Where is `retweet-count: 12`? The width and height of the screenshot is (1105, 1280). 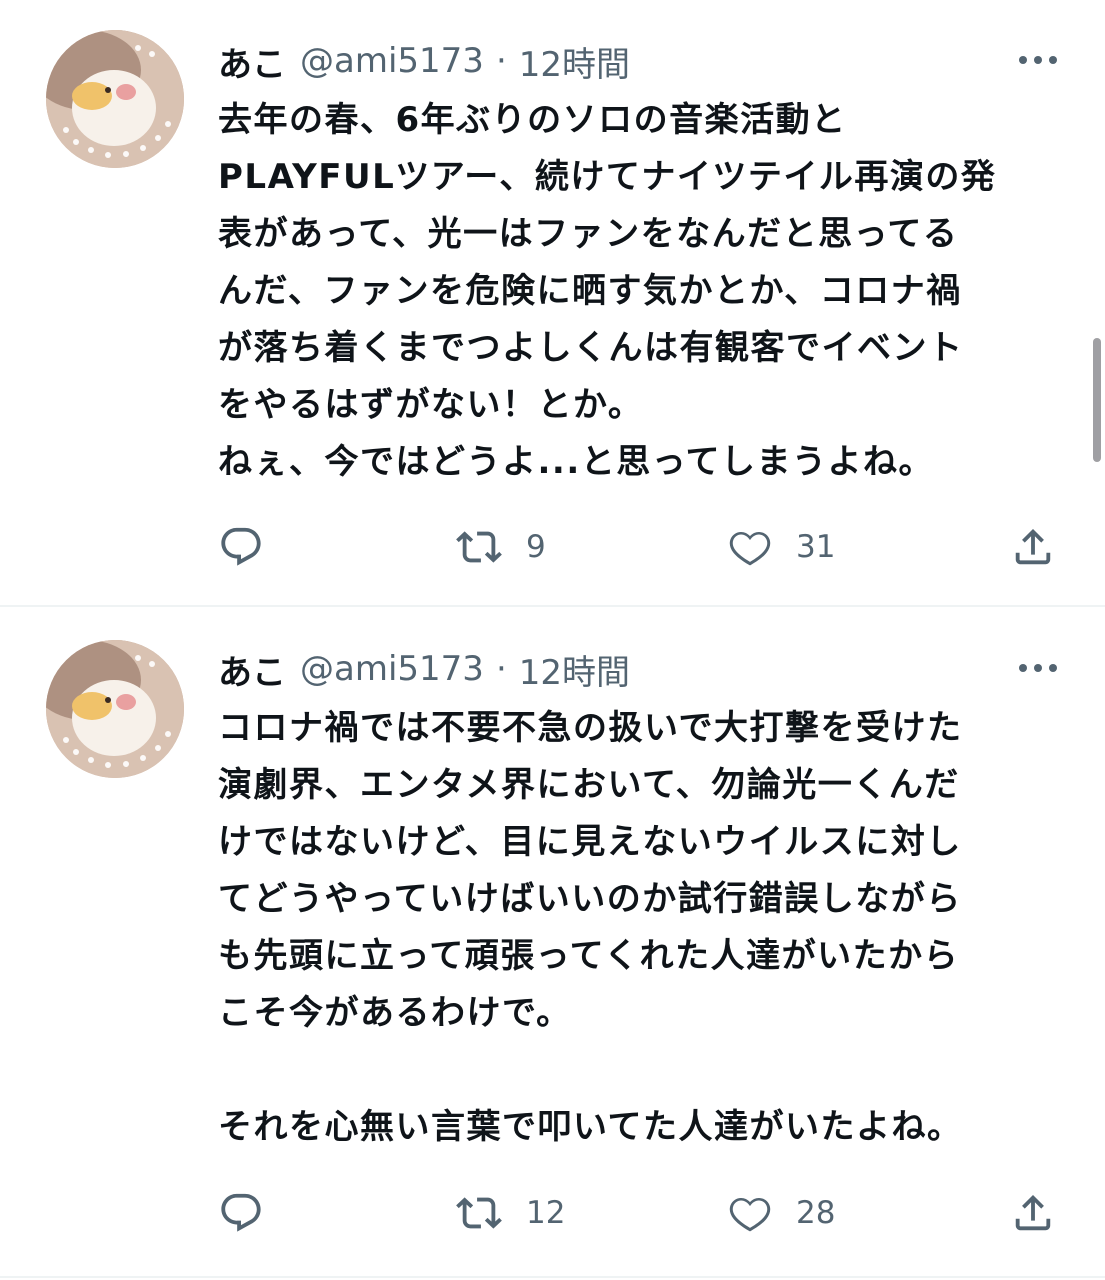 retweet-count: 12 is located at coordinates (546, 1213).